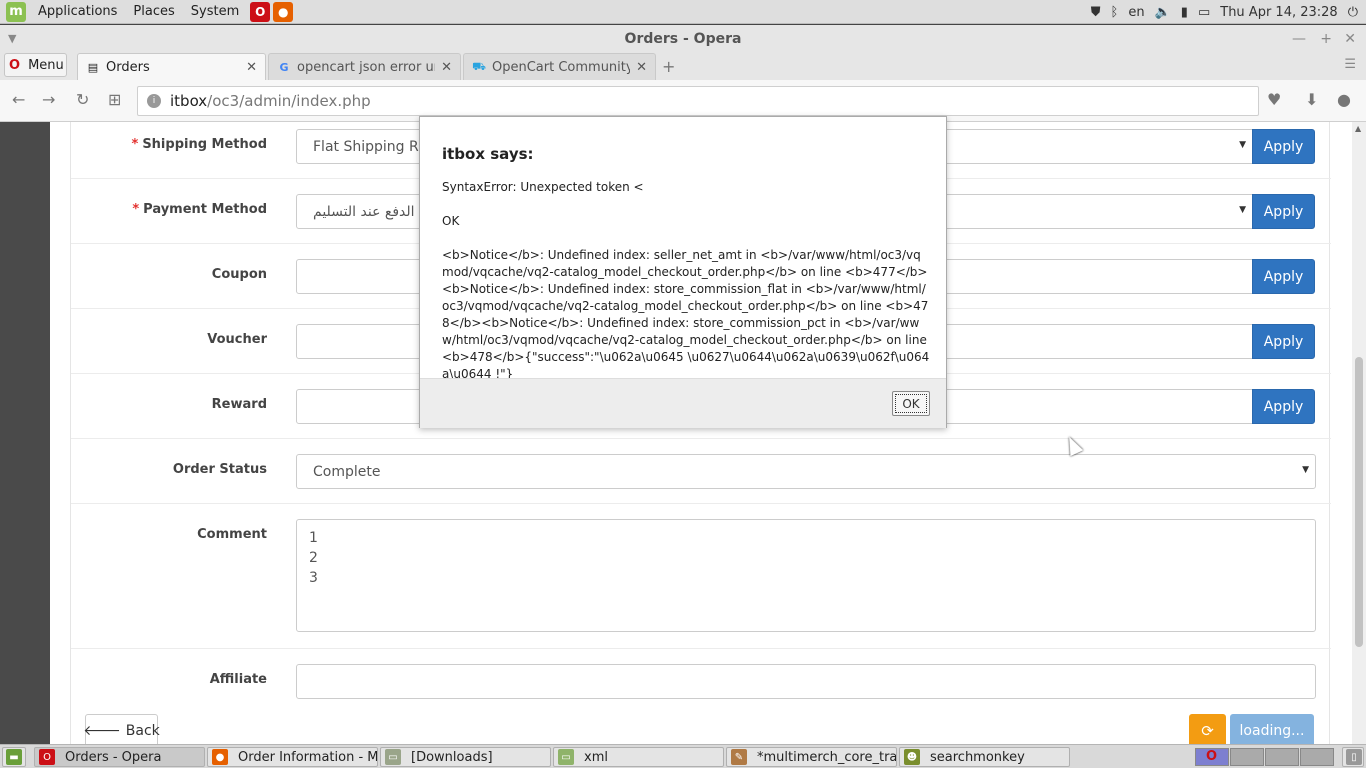 This screenshot has height=768, width=1366. Describe the element at coordinates (189, 101) in the screenshot. I see `url-host: itbox` at that location.